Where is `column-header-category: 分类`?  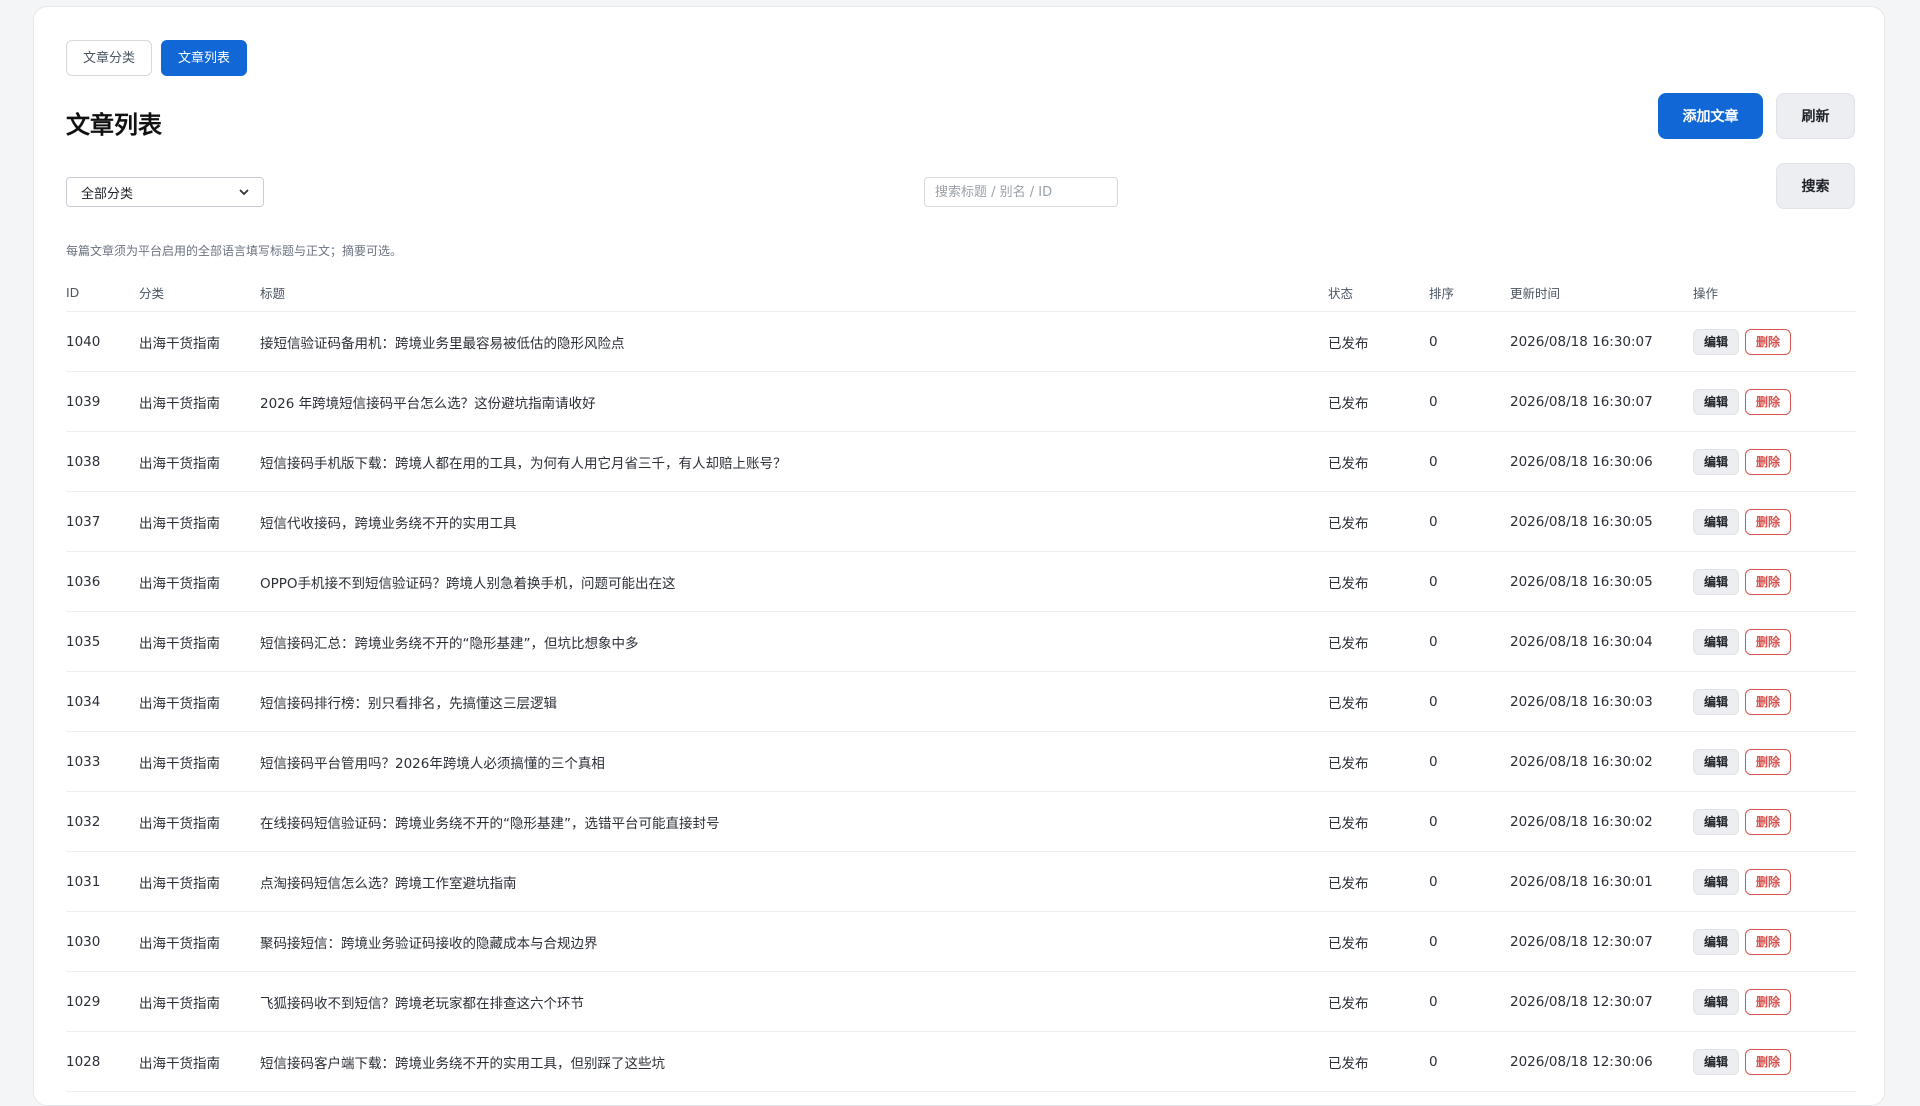 column-header-category: 分类 is located at coordinates (199, 292).